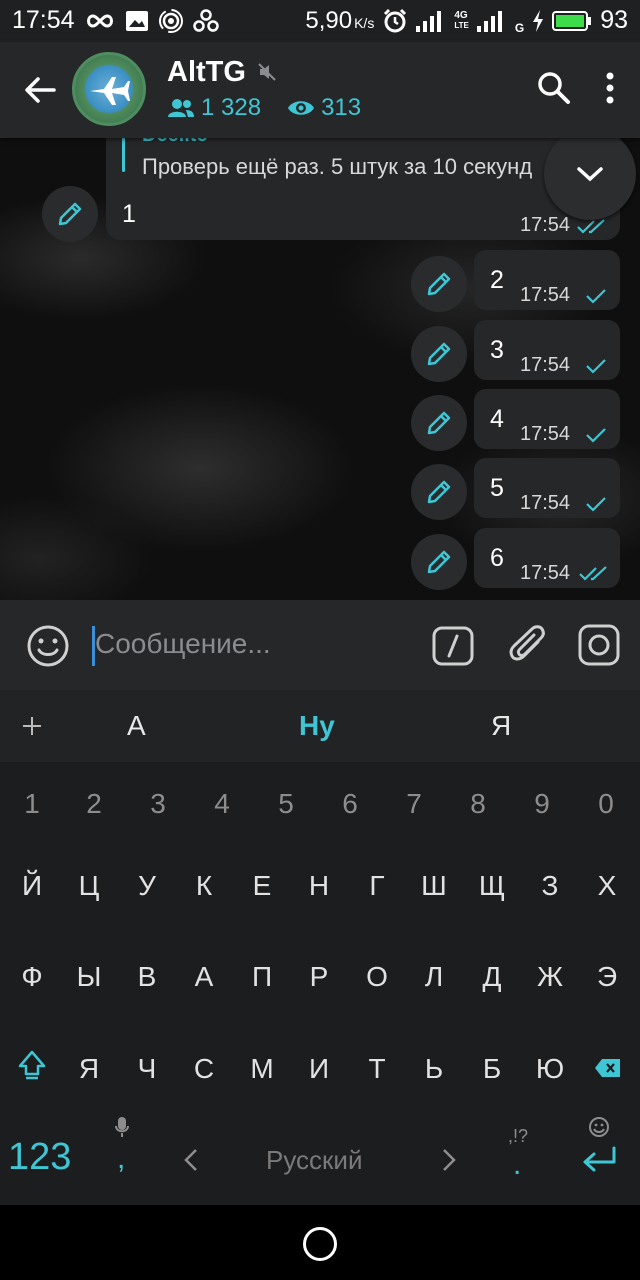 The height and width of the screenshot is (1280, 640). I want to click on key-letter: Б, so click(492, 1069).